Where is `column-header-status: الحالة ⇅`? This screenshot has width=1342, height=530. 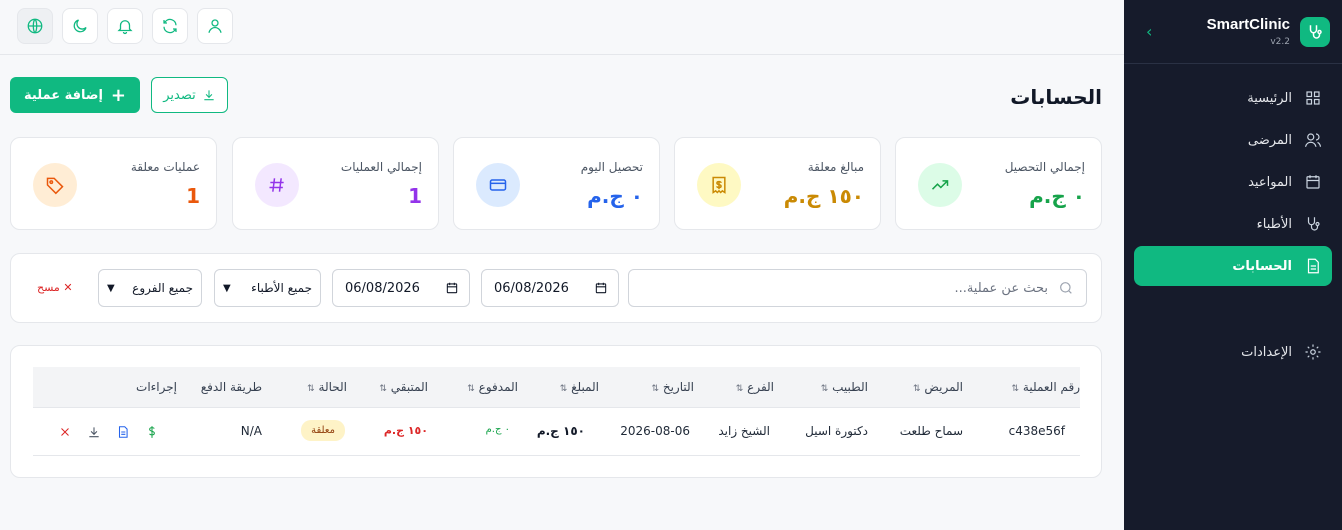
column-header-status: الحالة ⇅ is located at coordinates (319, 387).